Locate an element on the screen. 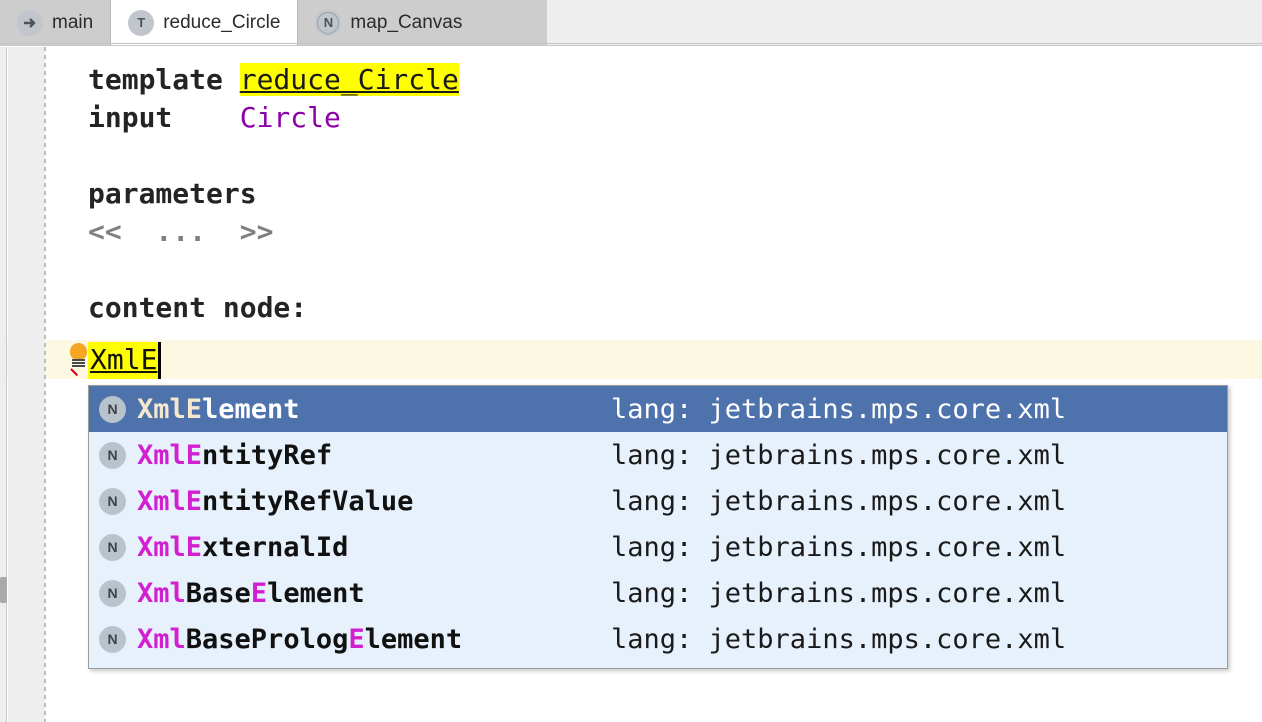  tab-main: main is located at coordinates (55, 22).